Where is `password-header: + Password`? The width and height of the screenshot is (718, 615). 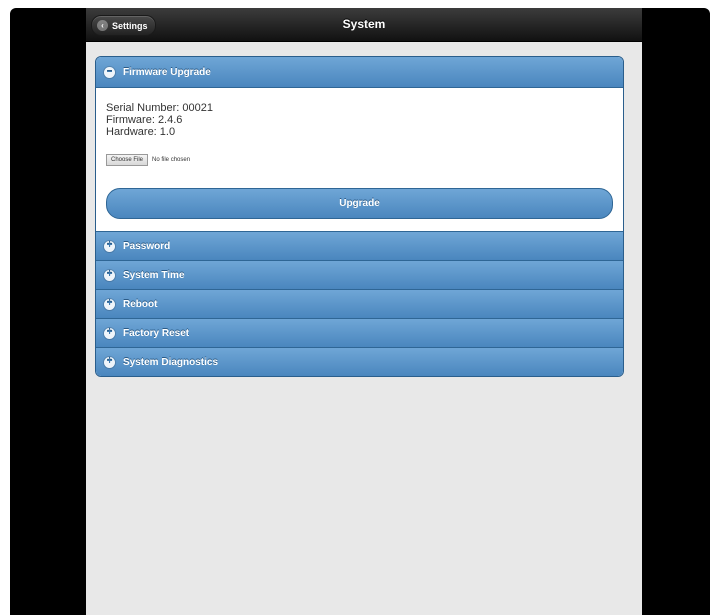
password-header: + Password is located at coordinates (359, 246).